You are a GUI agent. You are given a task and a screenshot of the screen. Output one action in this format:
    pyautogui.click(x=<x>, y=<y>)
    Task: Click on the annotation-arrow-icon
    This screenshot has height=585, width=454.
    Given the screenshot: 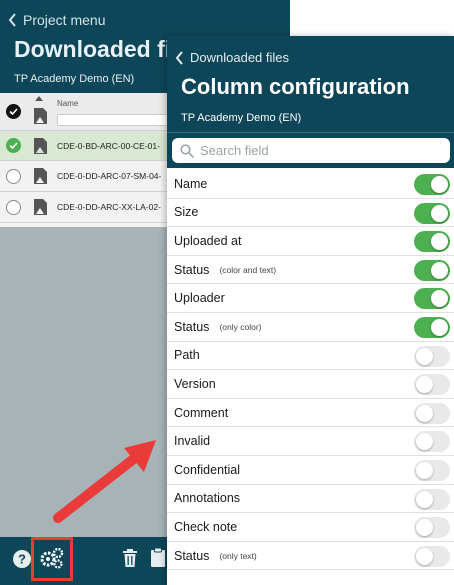 What is the action you would take?
    pyautogui.click(x=104, y=481)
    